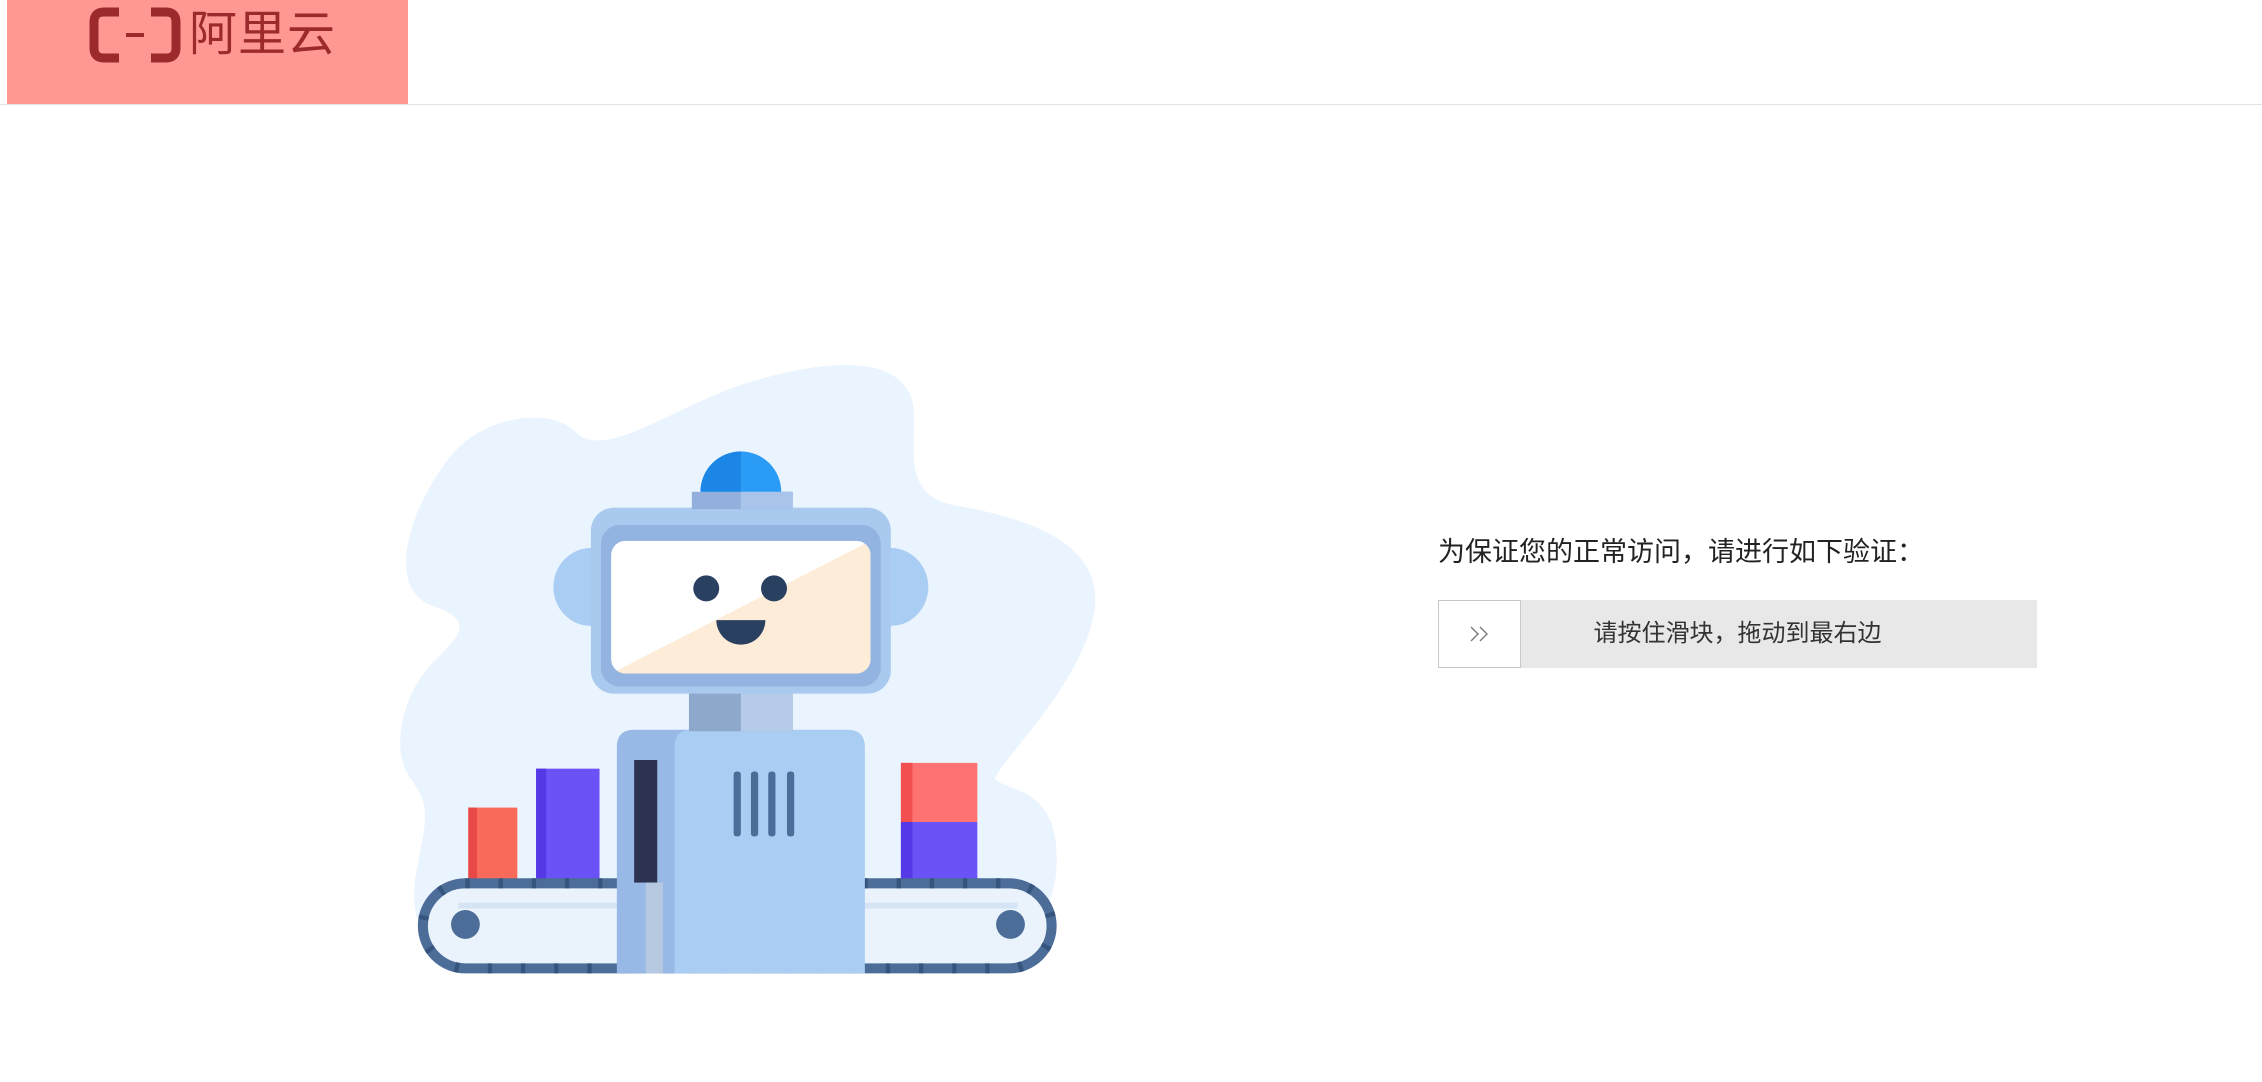 The height and width of the screenshot is (1082, 2262). I want to click on slider-hint-text: 请按住滑块，拖动到最右边, so click(1737, 633).